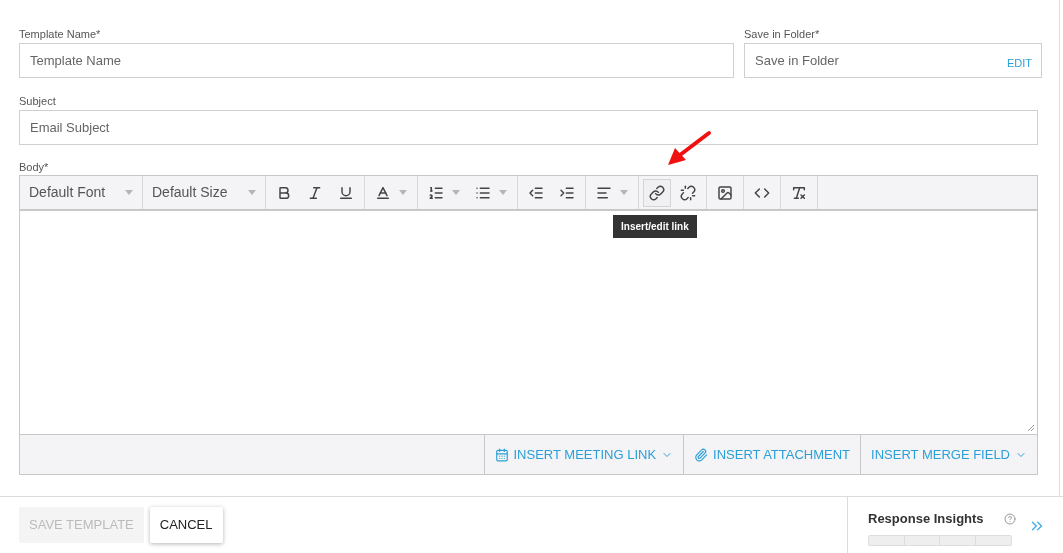  I want to click on field-label: Save in Folder*, so click(782, 33).